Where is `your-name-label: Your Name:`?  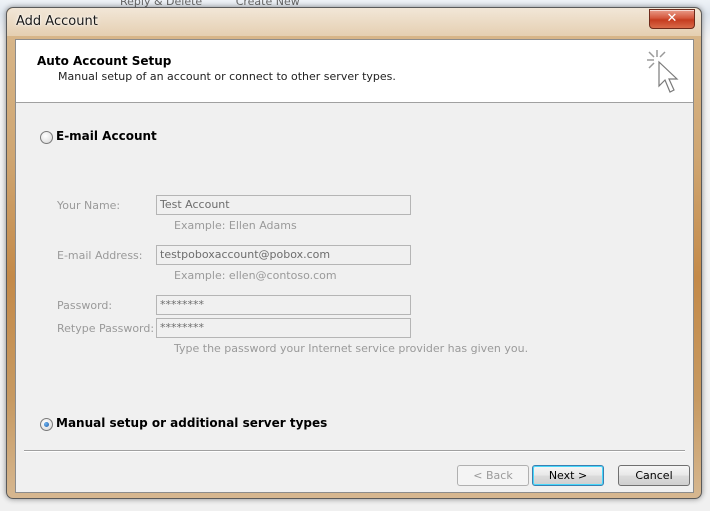 your-name-label: Your Name: is located at coordinates (89, 205).